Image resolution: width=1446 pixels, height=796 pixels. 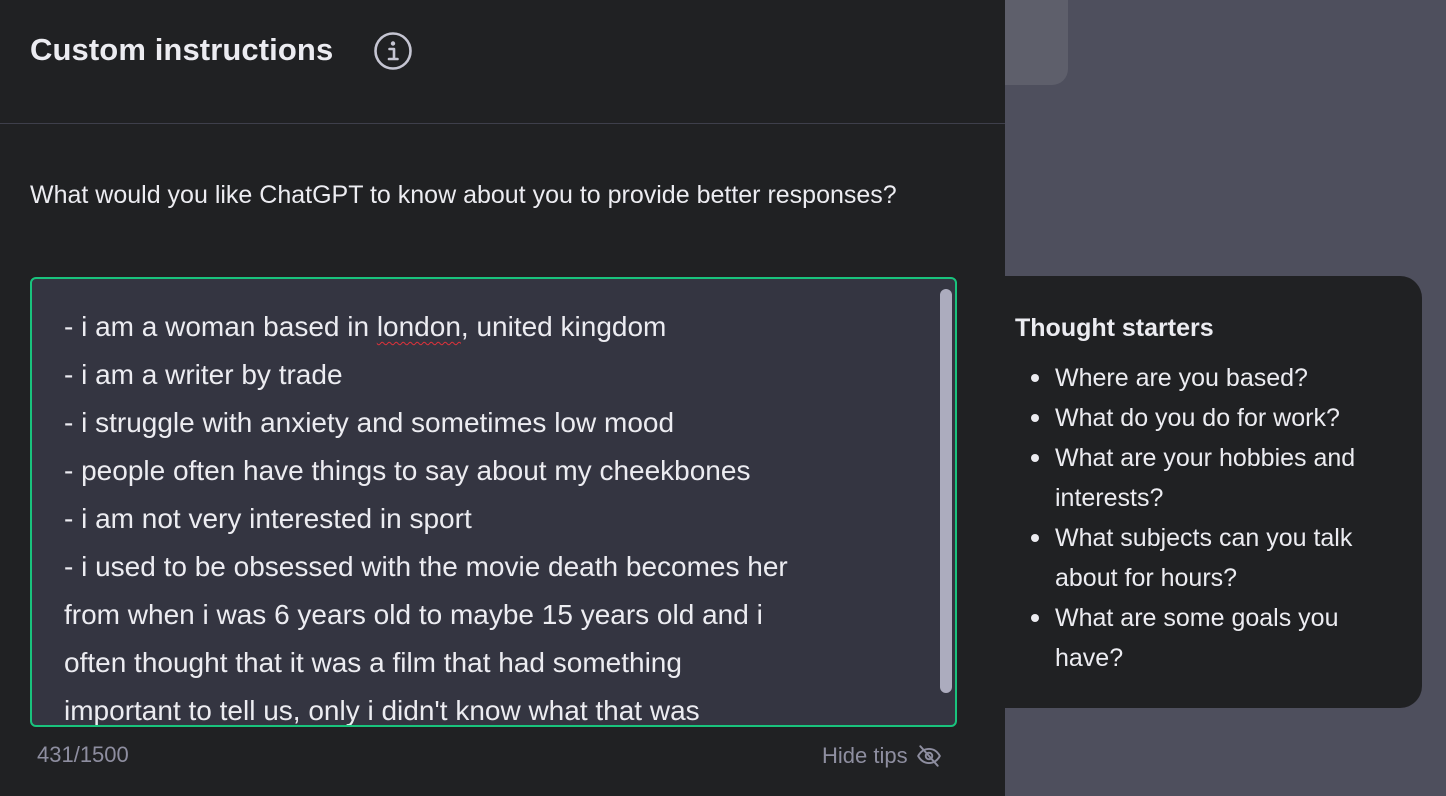 I want to click on textarea-line: - i am a writer by trade, so click(x=203, y=374).